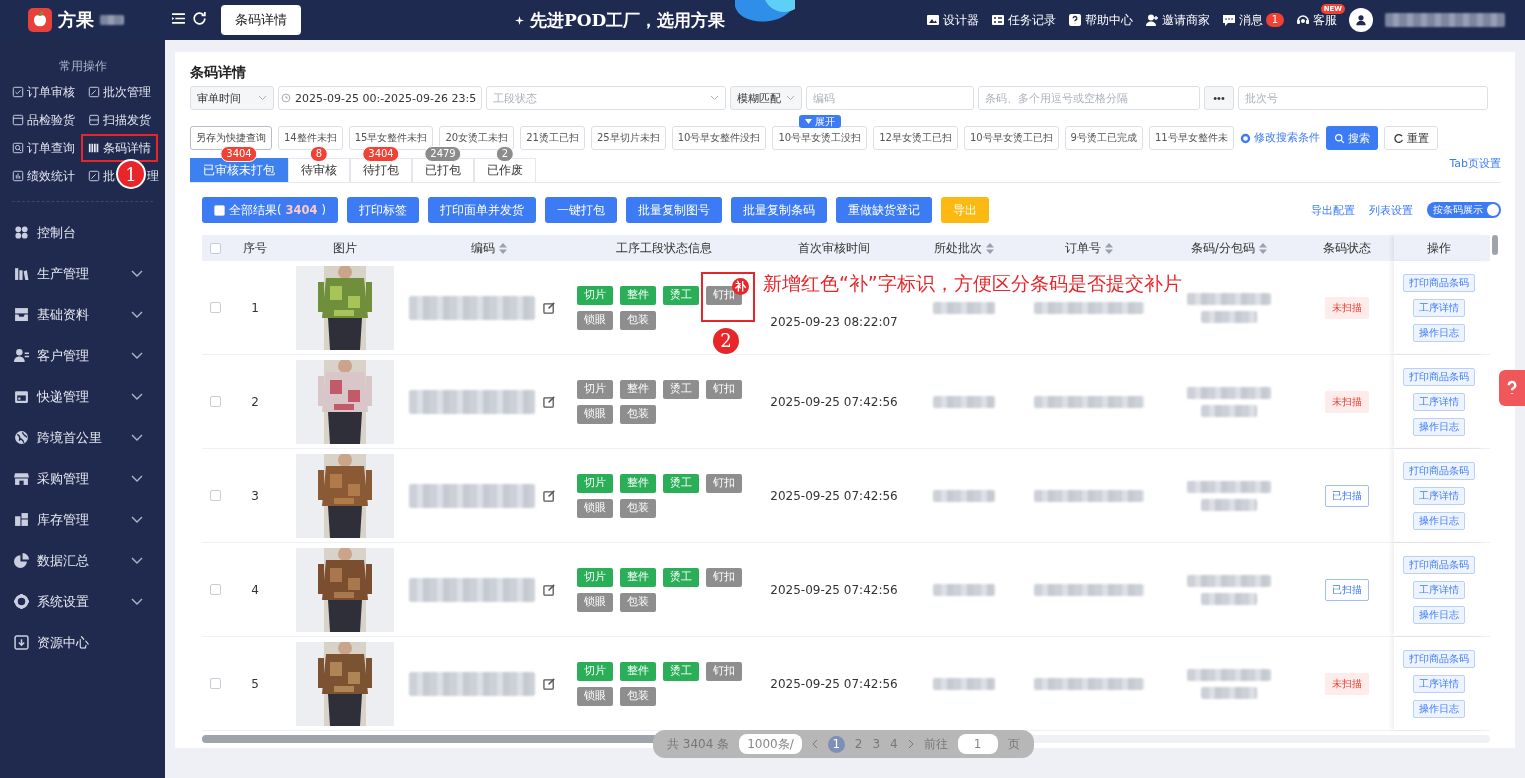 This screenshot has height=778, width=1525. I want to click on quick-link: 批, so click(101, 176).